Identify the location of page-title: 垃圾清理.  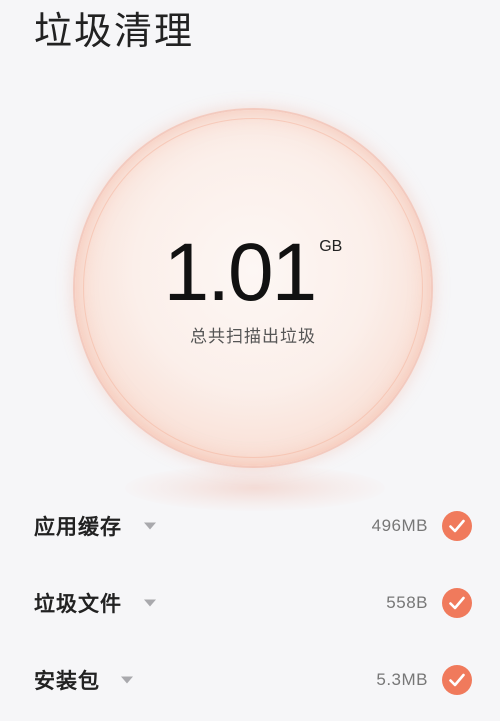
(114, 31).